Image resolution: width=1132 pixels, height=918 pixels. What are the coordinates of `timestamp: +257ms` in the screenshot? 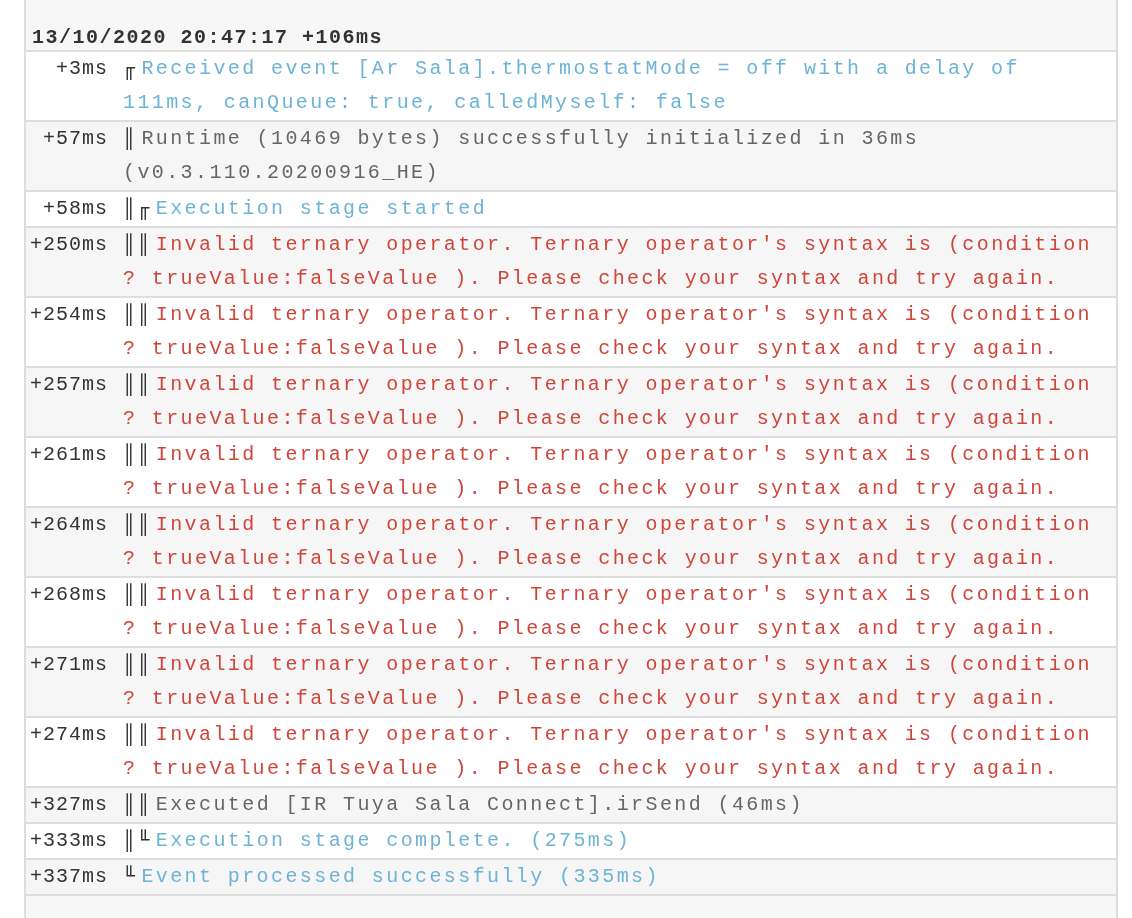 It's located at (68, 385).